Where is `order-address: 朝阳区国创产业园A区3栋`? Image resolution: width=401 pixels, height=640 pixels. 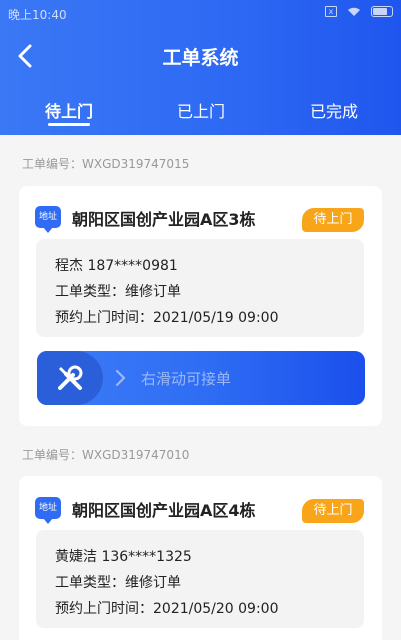 order-address: 朝阳区国创产业园A区3栋 is located at coordinates (164, 219).